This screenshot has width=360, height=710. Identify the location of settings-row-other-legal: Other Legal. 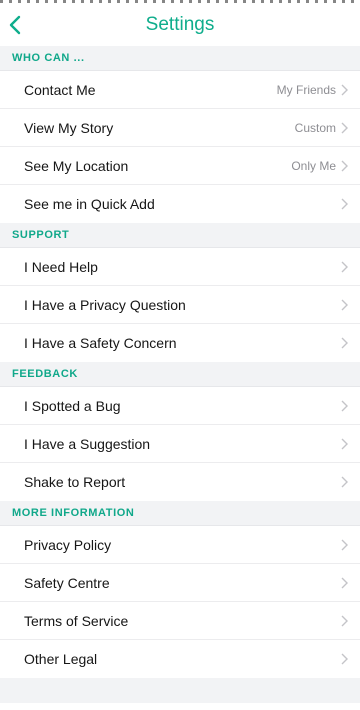
(180, 659).